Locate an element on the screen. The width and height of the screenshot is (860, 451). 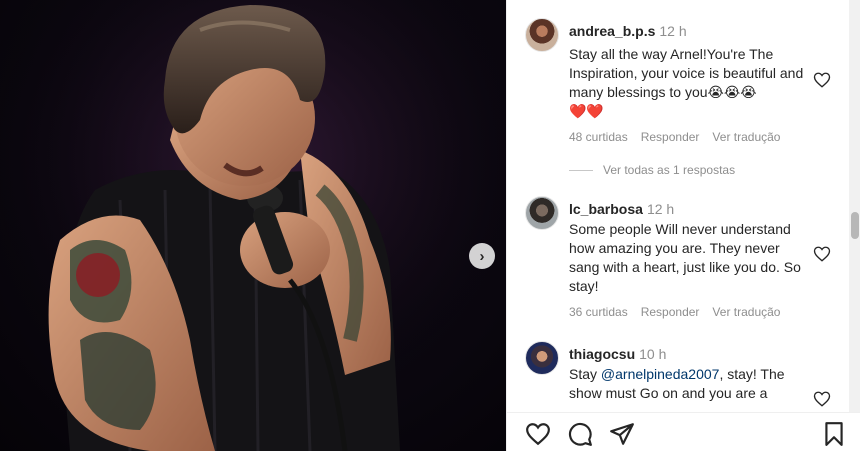
comment-username: thiagocsu is located at coordinates (602, 354).